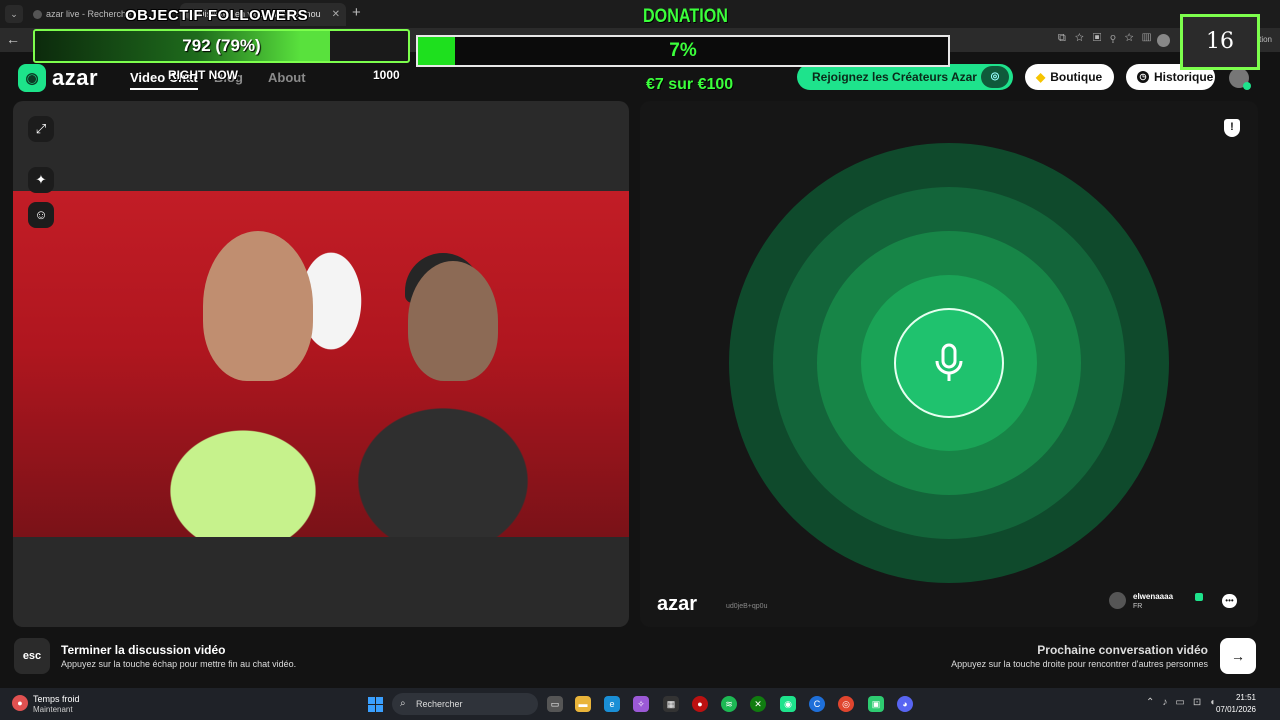 The height and width of the screenshot is (720, 1280). Describe the element at coordinates (13, 39) in the screenshot. I see `back-arrow-icon: ←` at that location.